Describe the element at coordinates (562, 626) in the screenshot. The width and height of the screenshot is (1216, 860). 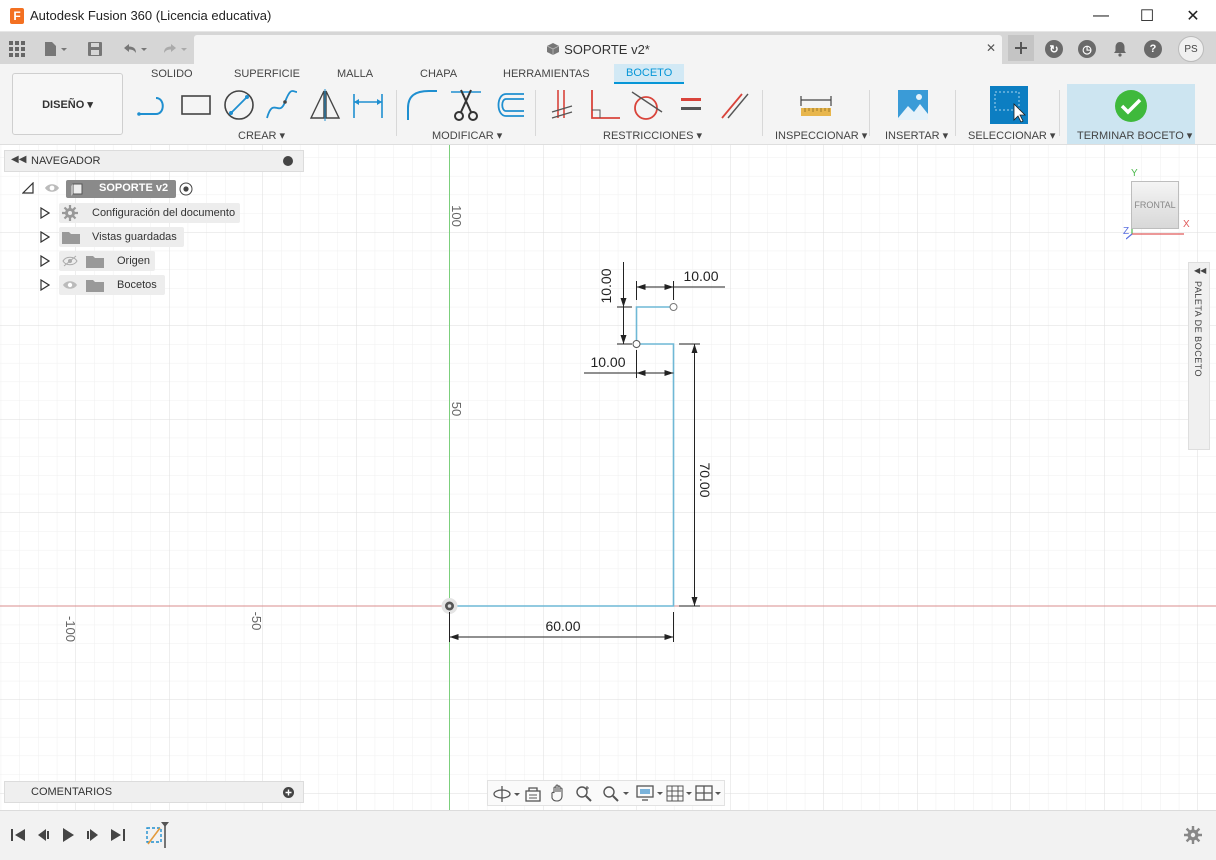
I see `dimension-60: 60.00` at that location.